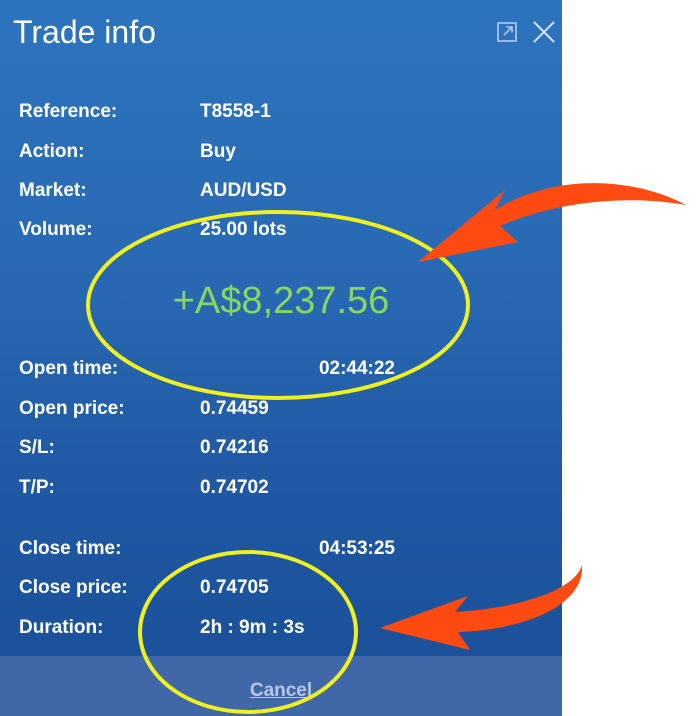 The height and width of the screenshot is (716, 700). I want to click on take-profit-row: T/P: 0.74702, so click(281, 489).